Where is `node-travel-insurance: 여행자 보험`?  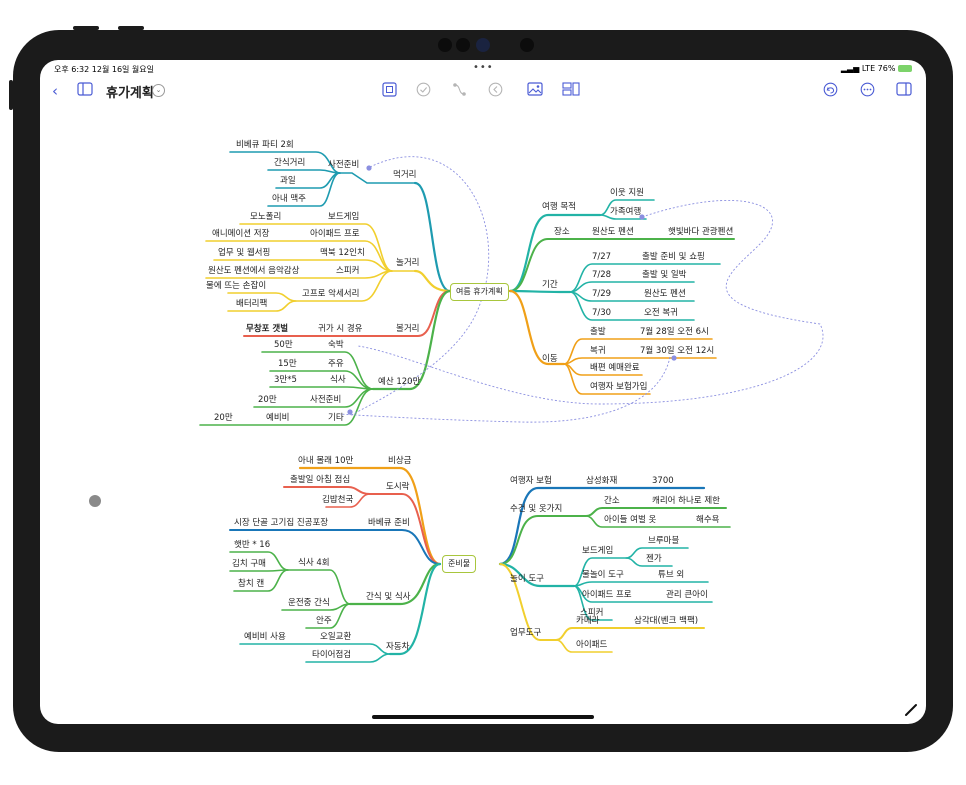 node-travel-insurance: 여행자 보험 is located at coordinates (531, 481).